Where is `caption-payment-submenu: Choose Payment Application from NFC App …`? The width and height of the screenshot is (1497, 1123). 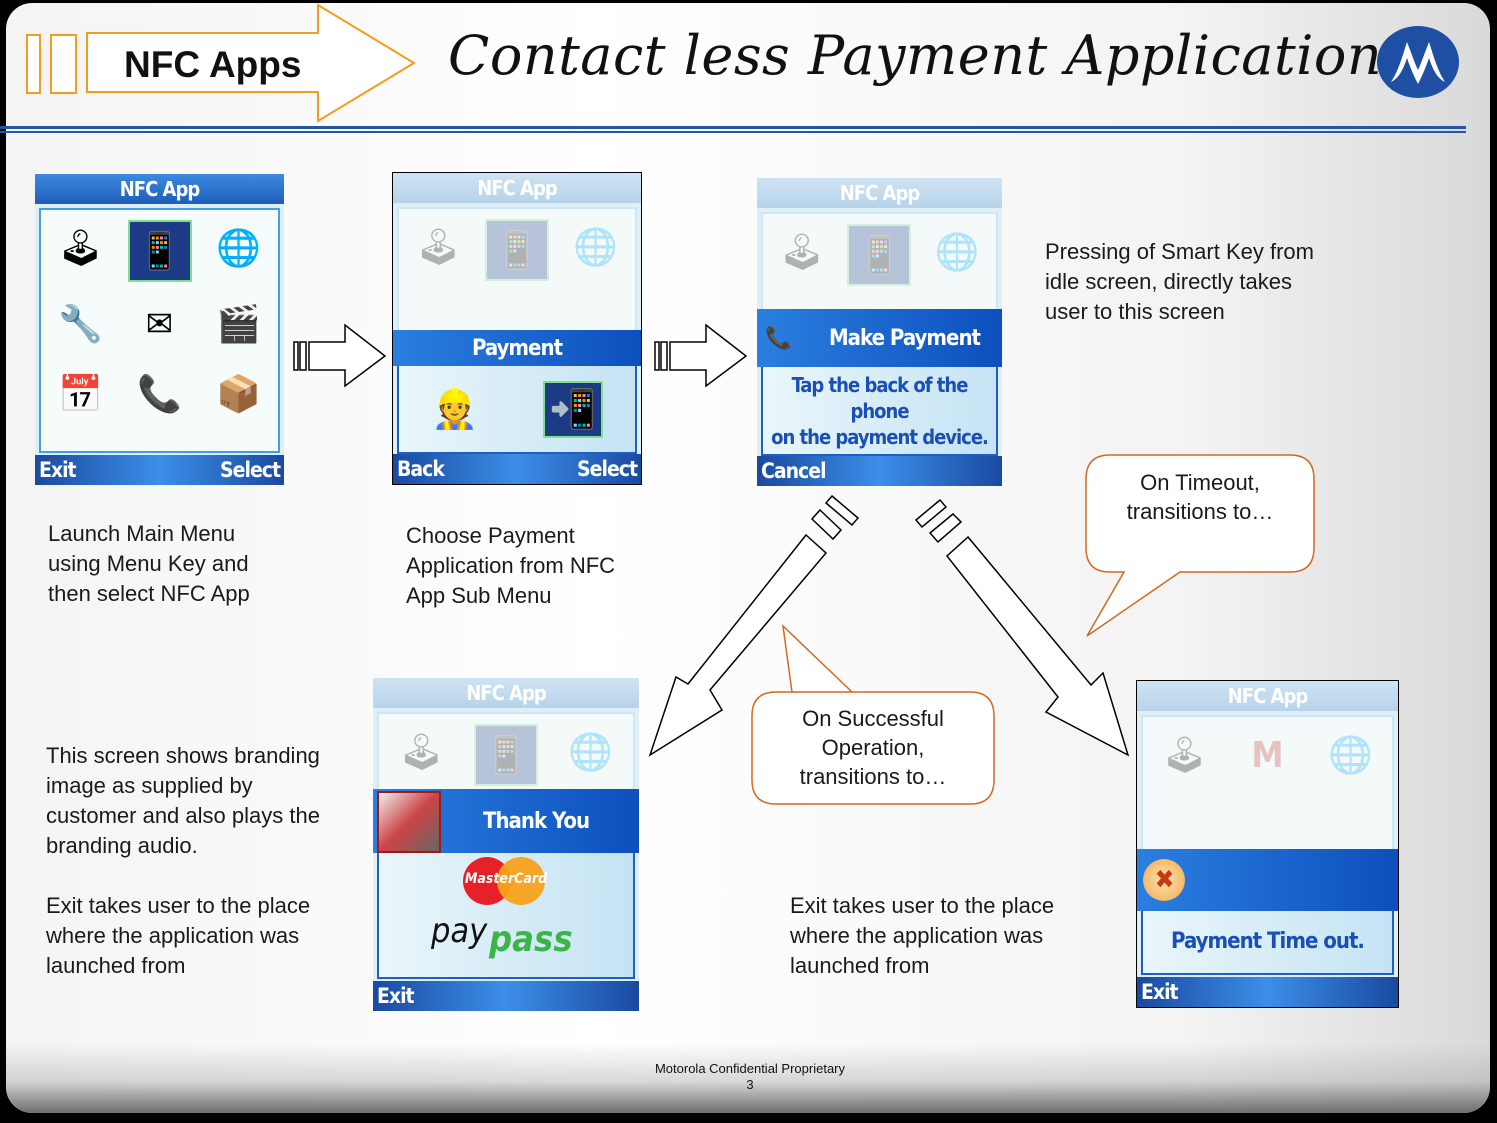
caption-payment-submenu: Choose Payment Application from NFC App … is located at coordinates (510, 566).